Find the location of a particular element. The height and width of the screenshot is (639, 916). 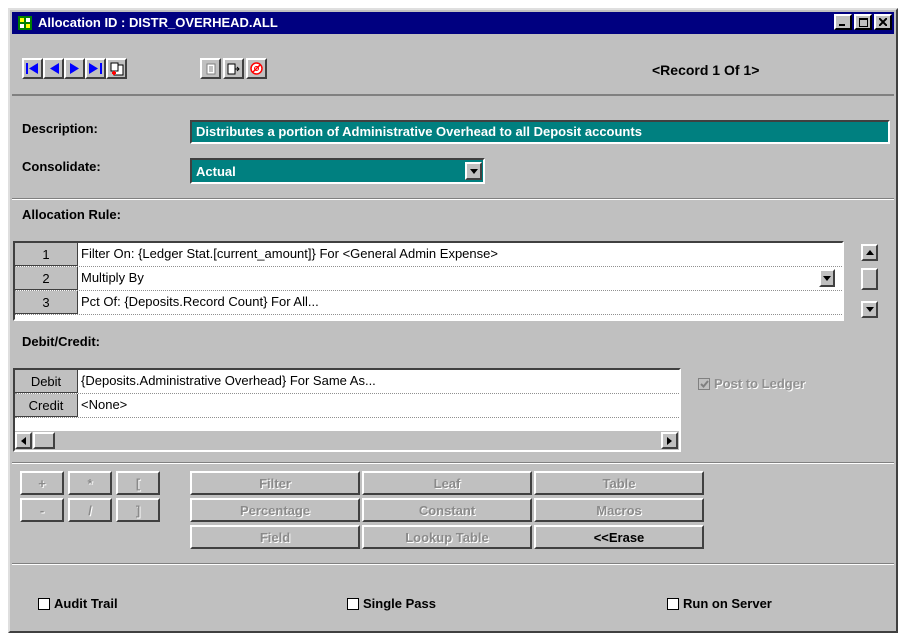

allocation-rule-label: Allocation Rule: is located at coordinates (71, 214).